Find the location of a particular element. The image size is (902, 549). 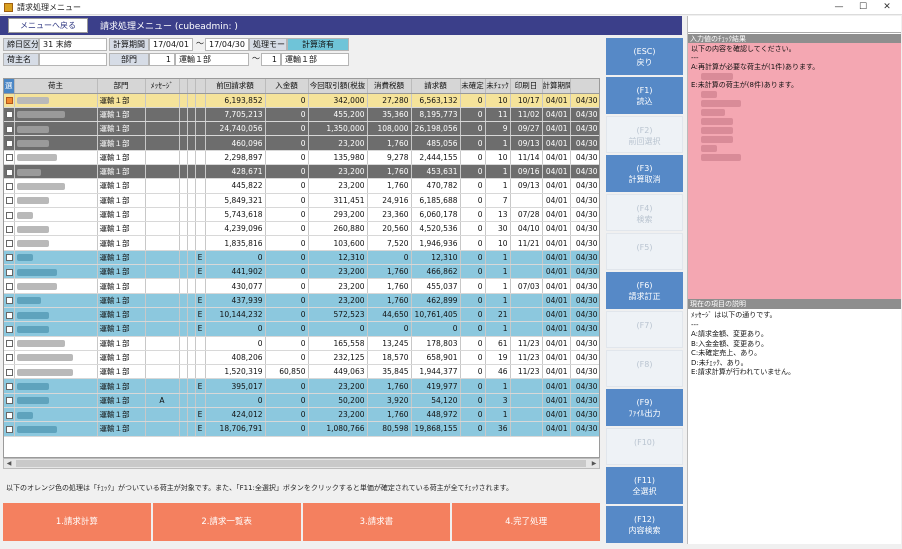

cell-bill: 6,060,178 is located at coordinates (436, 215).